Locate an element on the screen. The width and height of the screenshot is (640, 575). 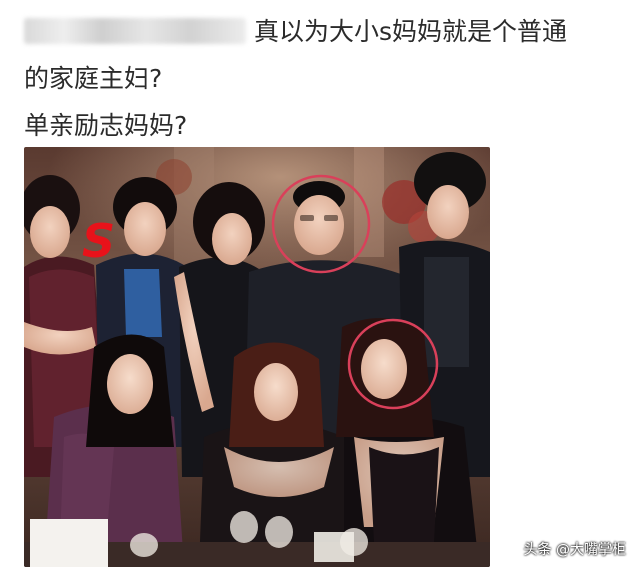
annotation-s-mark: S is located at coordinates (98, 241).